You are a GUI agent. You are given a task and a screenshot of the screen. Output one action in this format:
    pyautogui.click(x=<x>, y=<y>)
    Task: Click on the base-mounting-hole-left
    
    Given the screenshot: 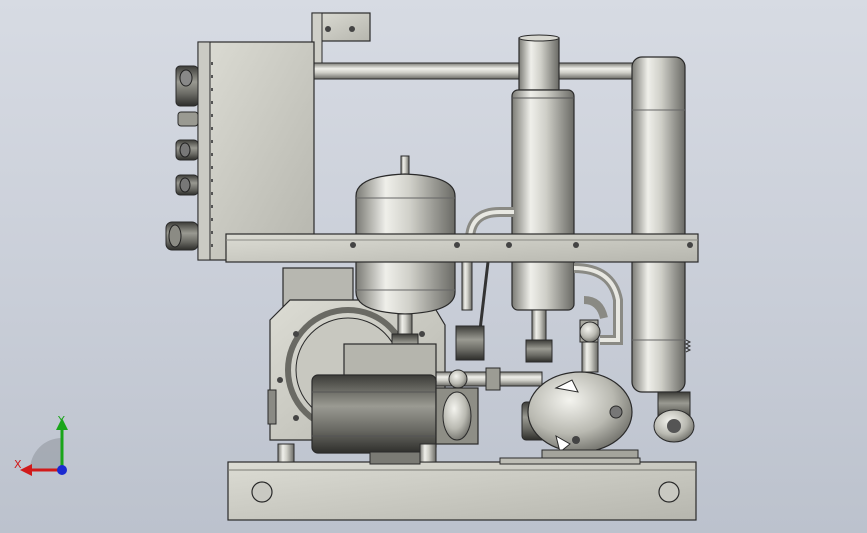 What is the action you would take?
    pyautogui.click(x=262, y=492)
    